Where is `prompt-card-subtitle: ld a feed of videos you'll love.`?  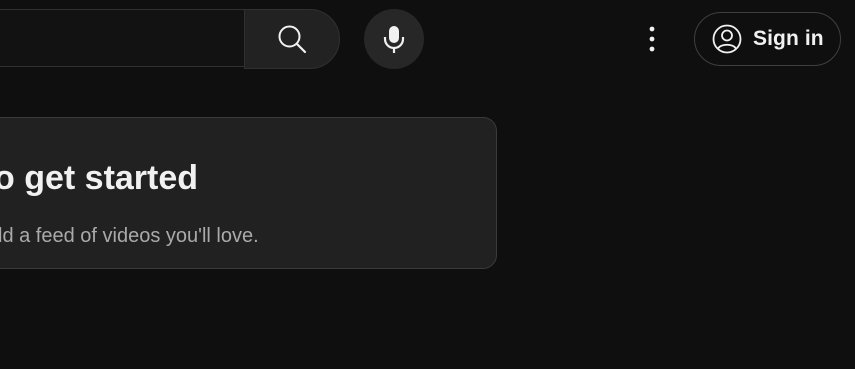 prompt-card-subtitle: ld a feed of videos you'll love. is located at coordinates (129, 236).